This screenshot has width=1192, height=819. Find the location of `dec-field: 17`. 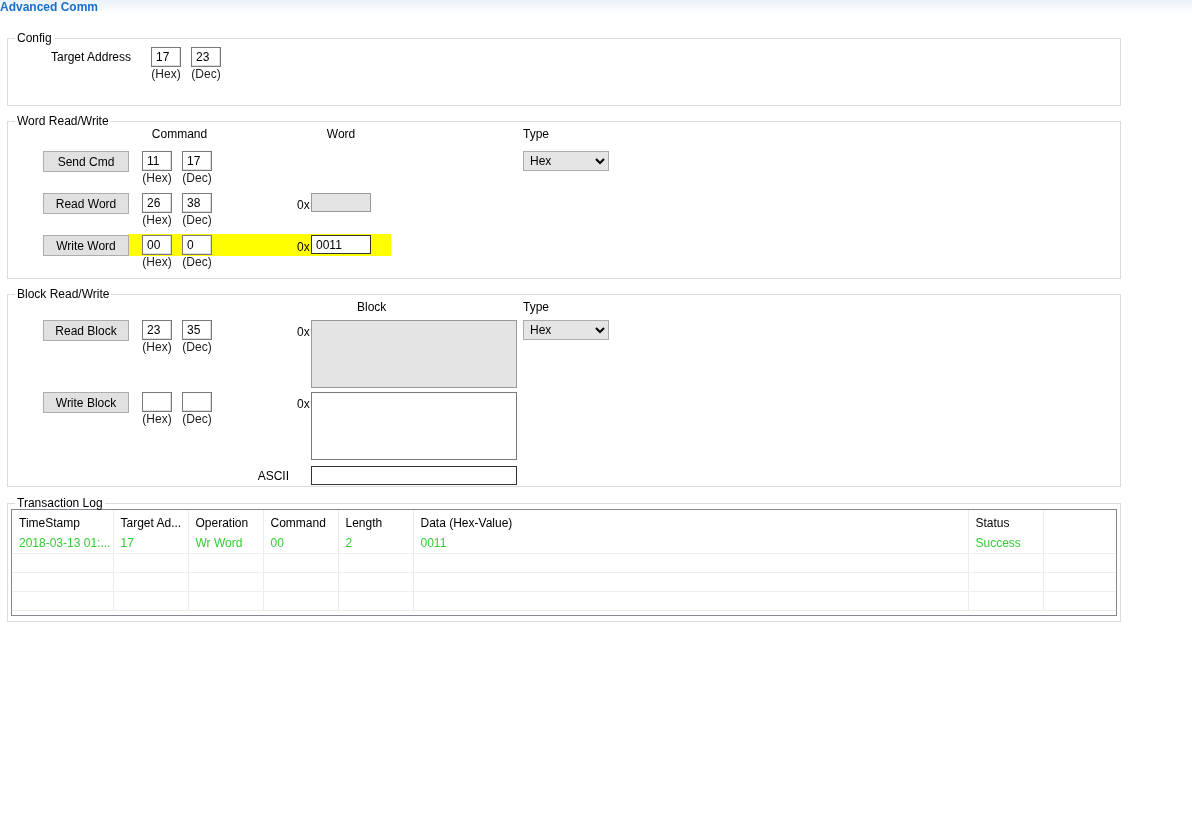

dec-field: 17 is located at coordinates (197, 161).